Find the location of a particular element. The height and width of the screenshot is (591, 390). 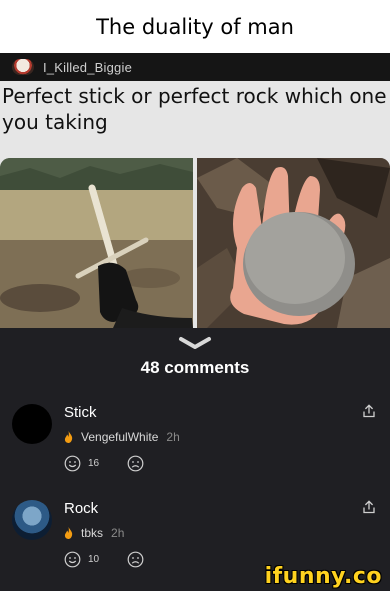

comment-username: VengefulWhite is located at coordinates (119, 437).